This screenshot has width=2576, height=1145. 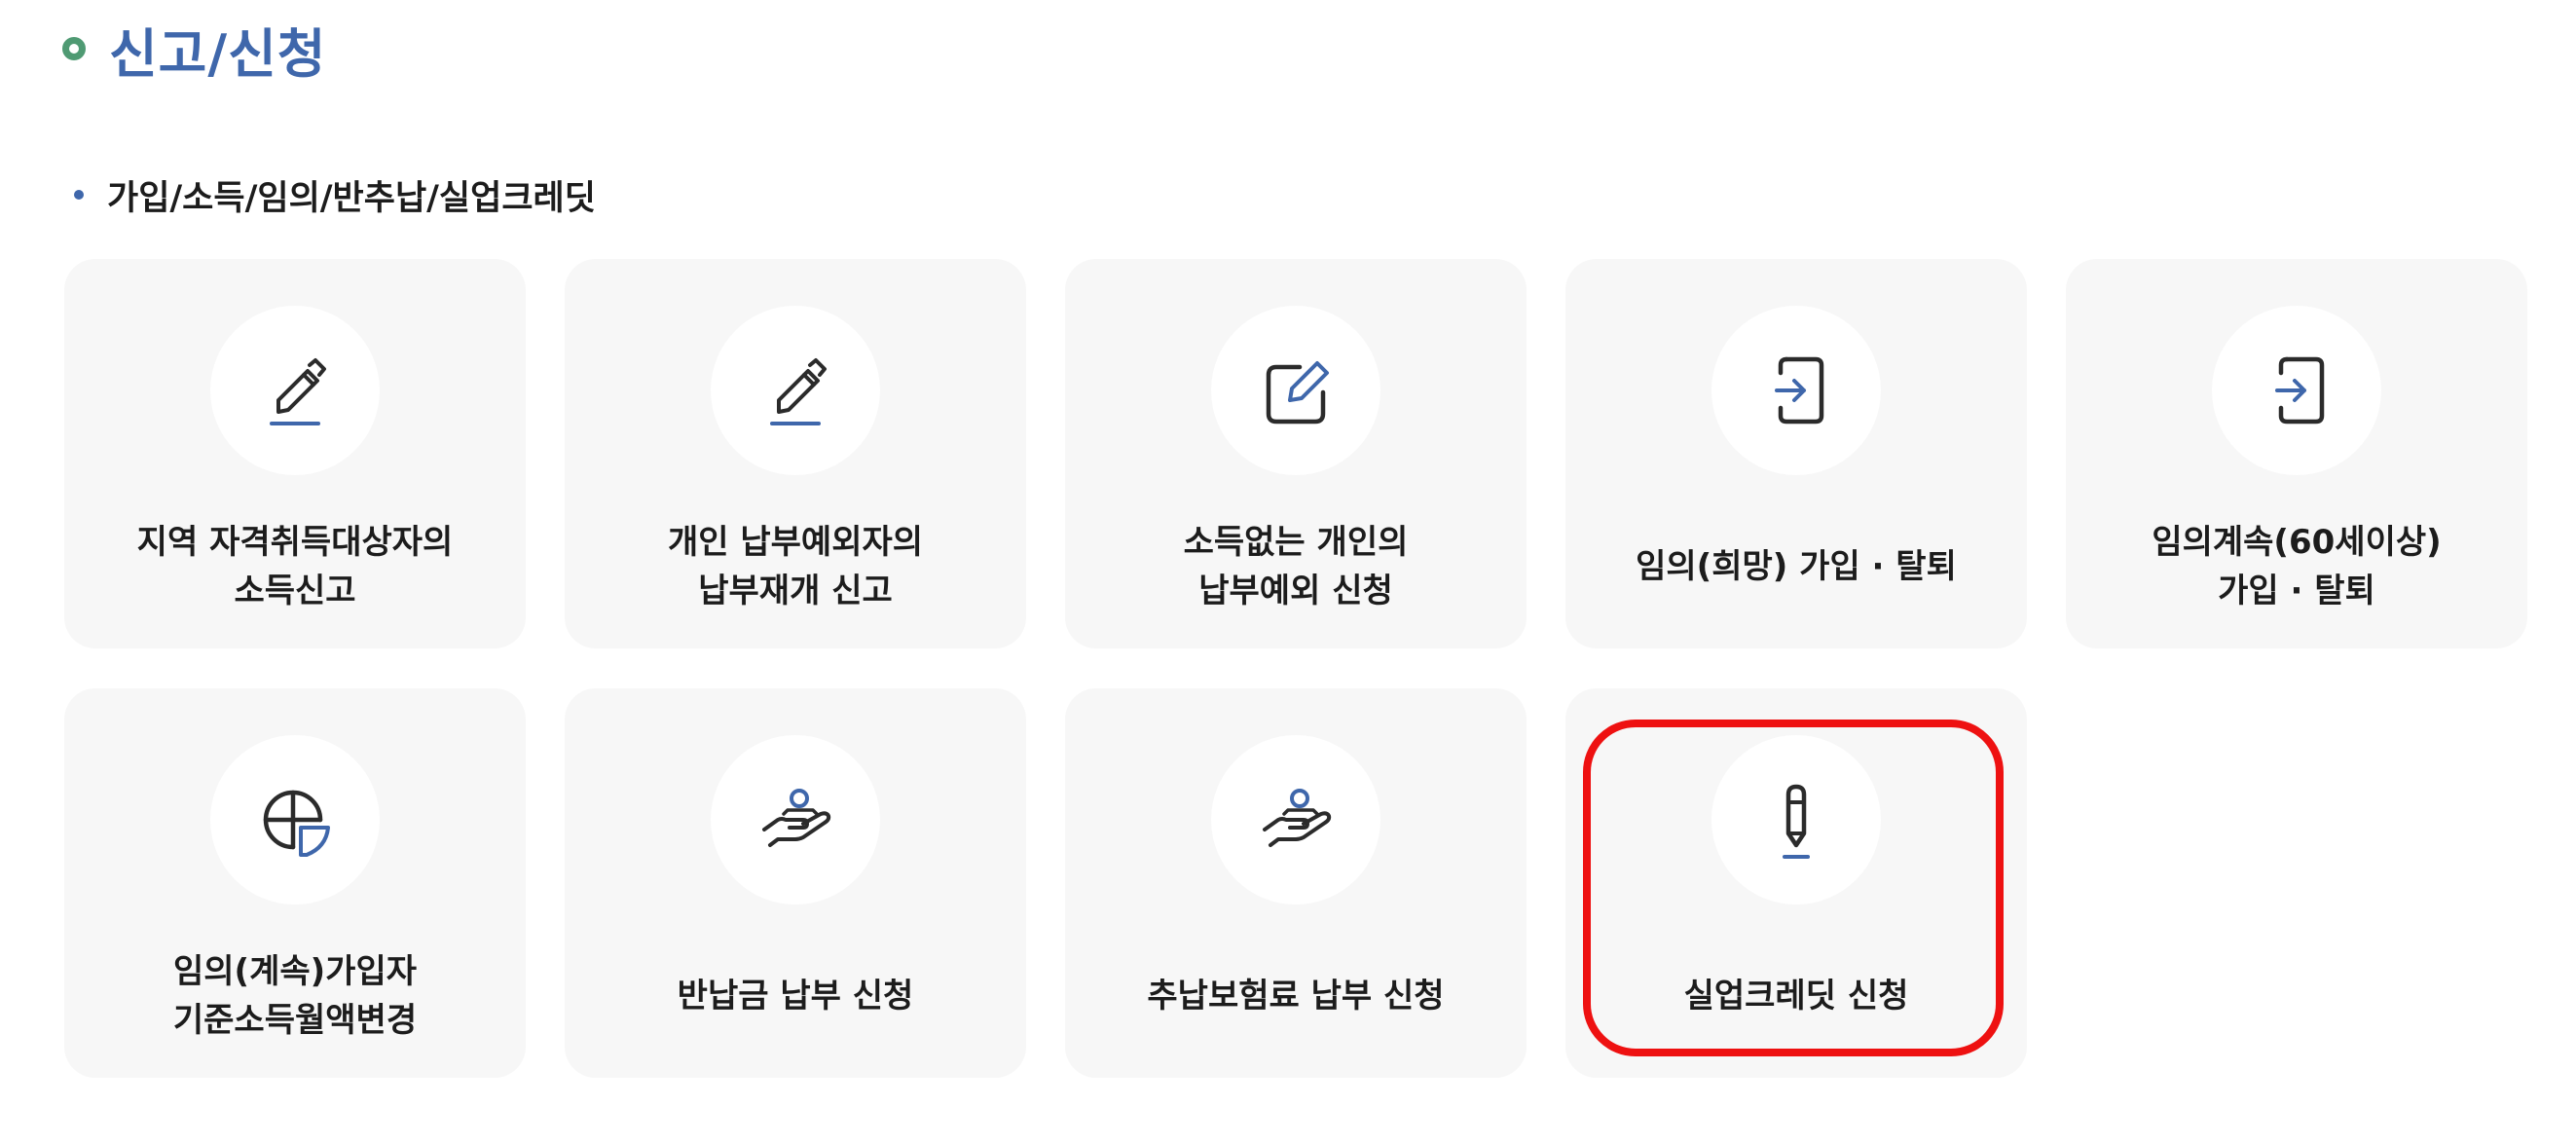 What do you see at coordinates (79, 195) in the screenshot?
I see `section-bullet-icon` at bounding box center [79, 195].